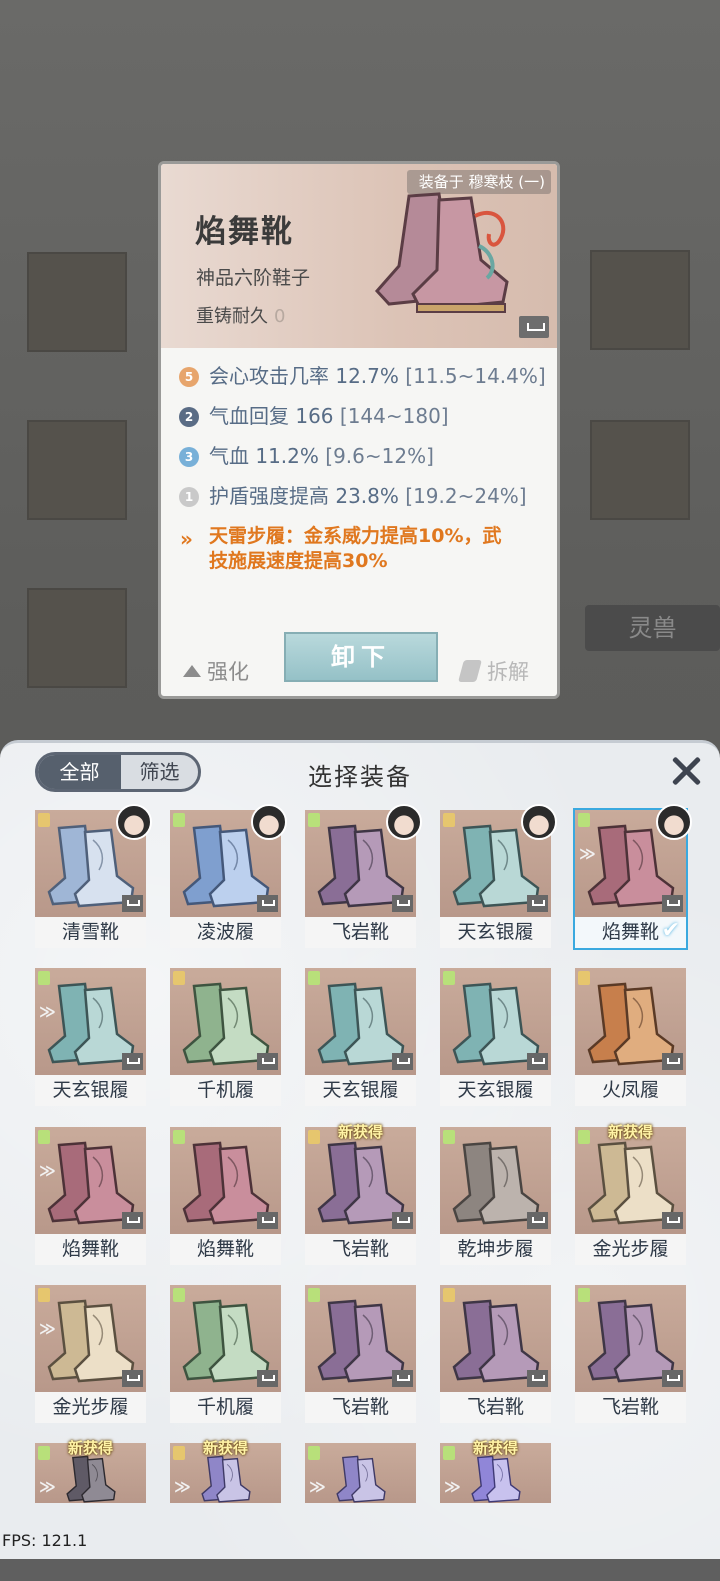 The width and height of the screenshot is (720, 1581). I want to click on enhance-button: 强化, so click(216, 671).